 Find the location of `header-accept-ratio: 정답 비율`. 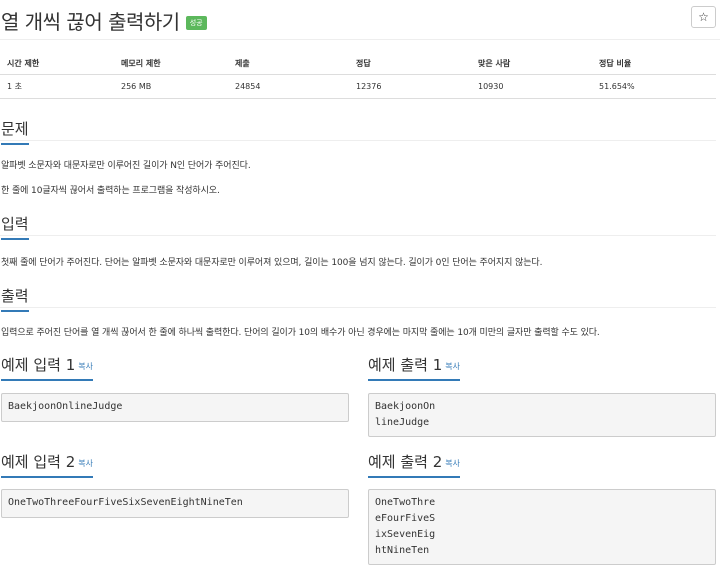

header-accept-ratio: 정답 비율 is located at coordinates (654, 64).